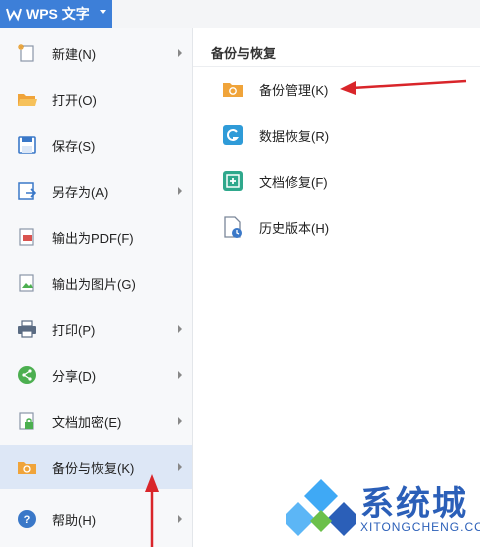 This screenshot has width=480, height=547. I want to click on menu-item-export-image: 输出为图片(G), so click(96, 283).